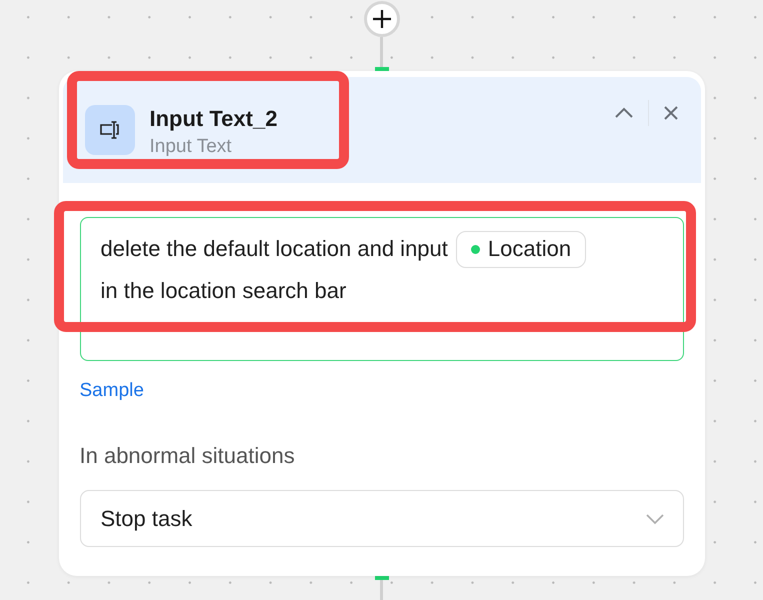  I want to click on sample-link: Sample, so click(112, 391).